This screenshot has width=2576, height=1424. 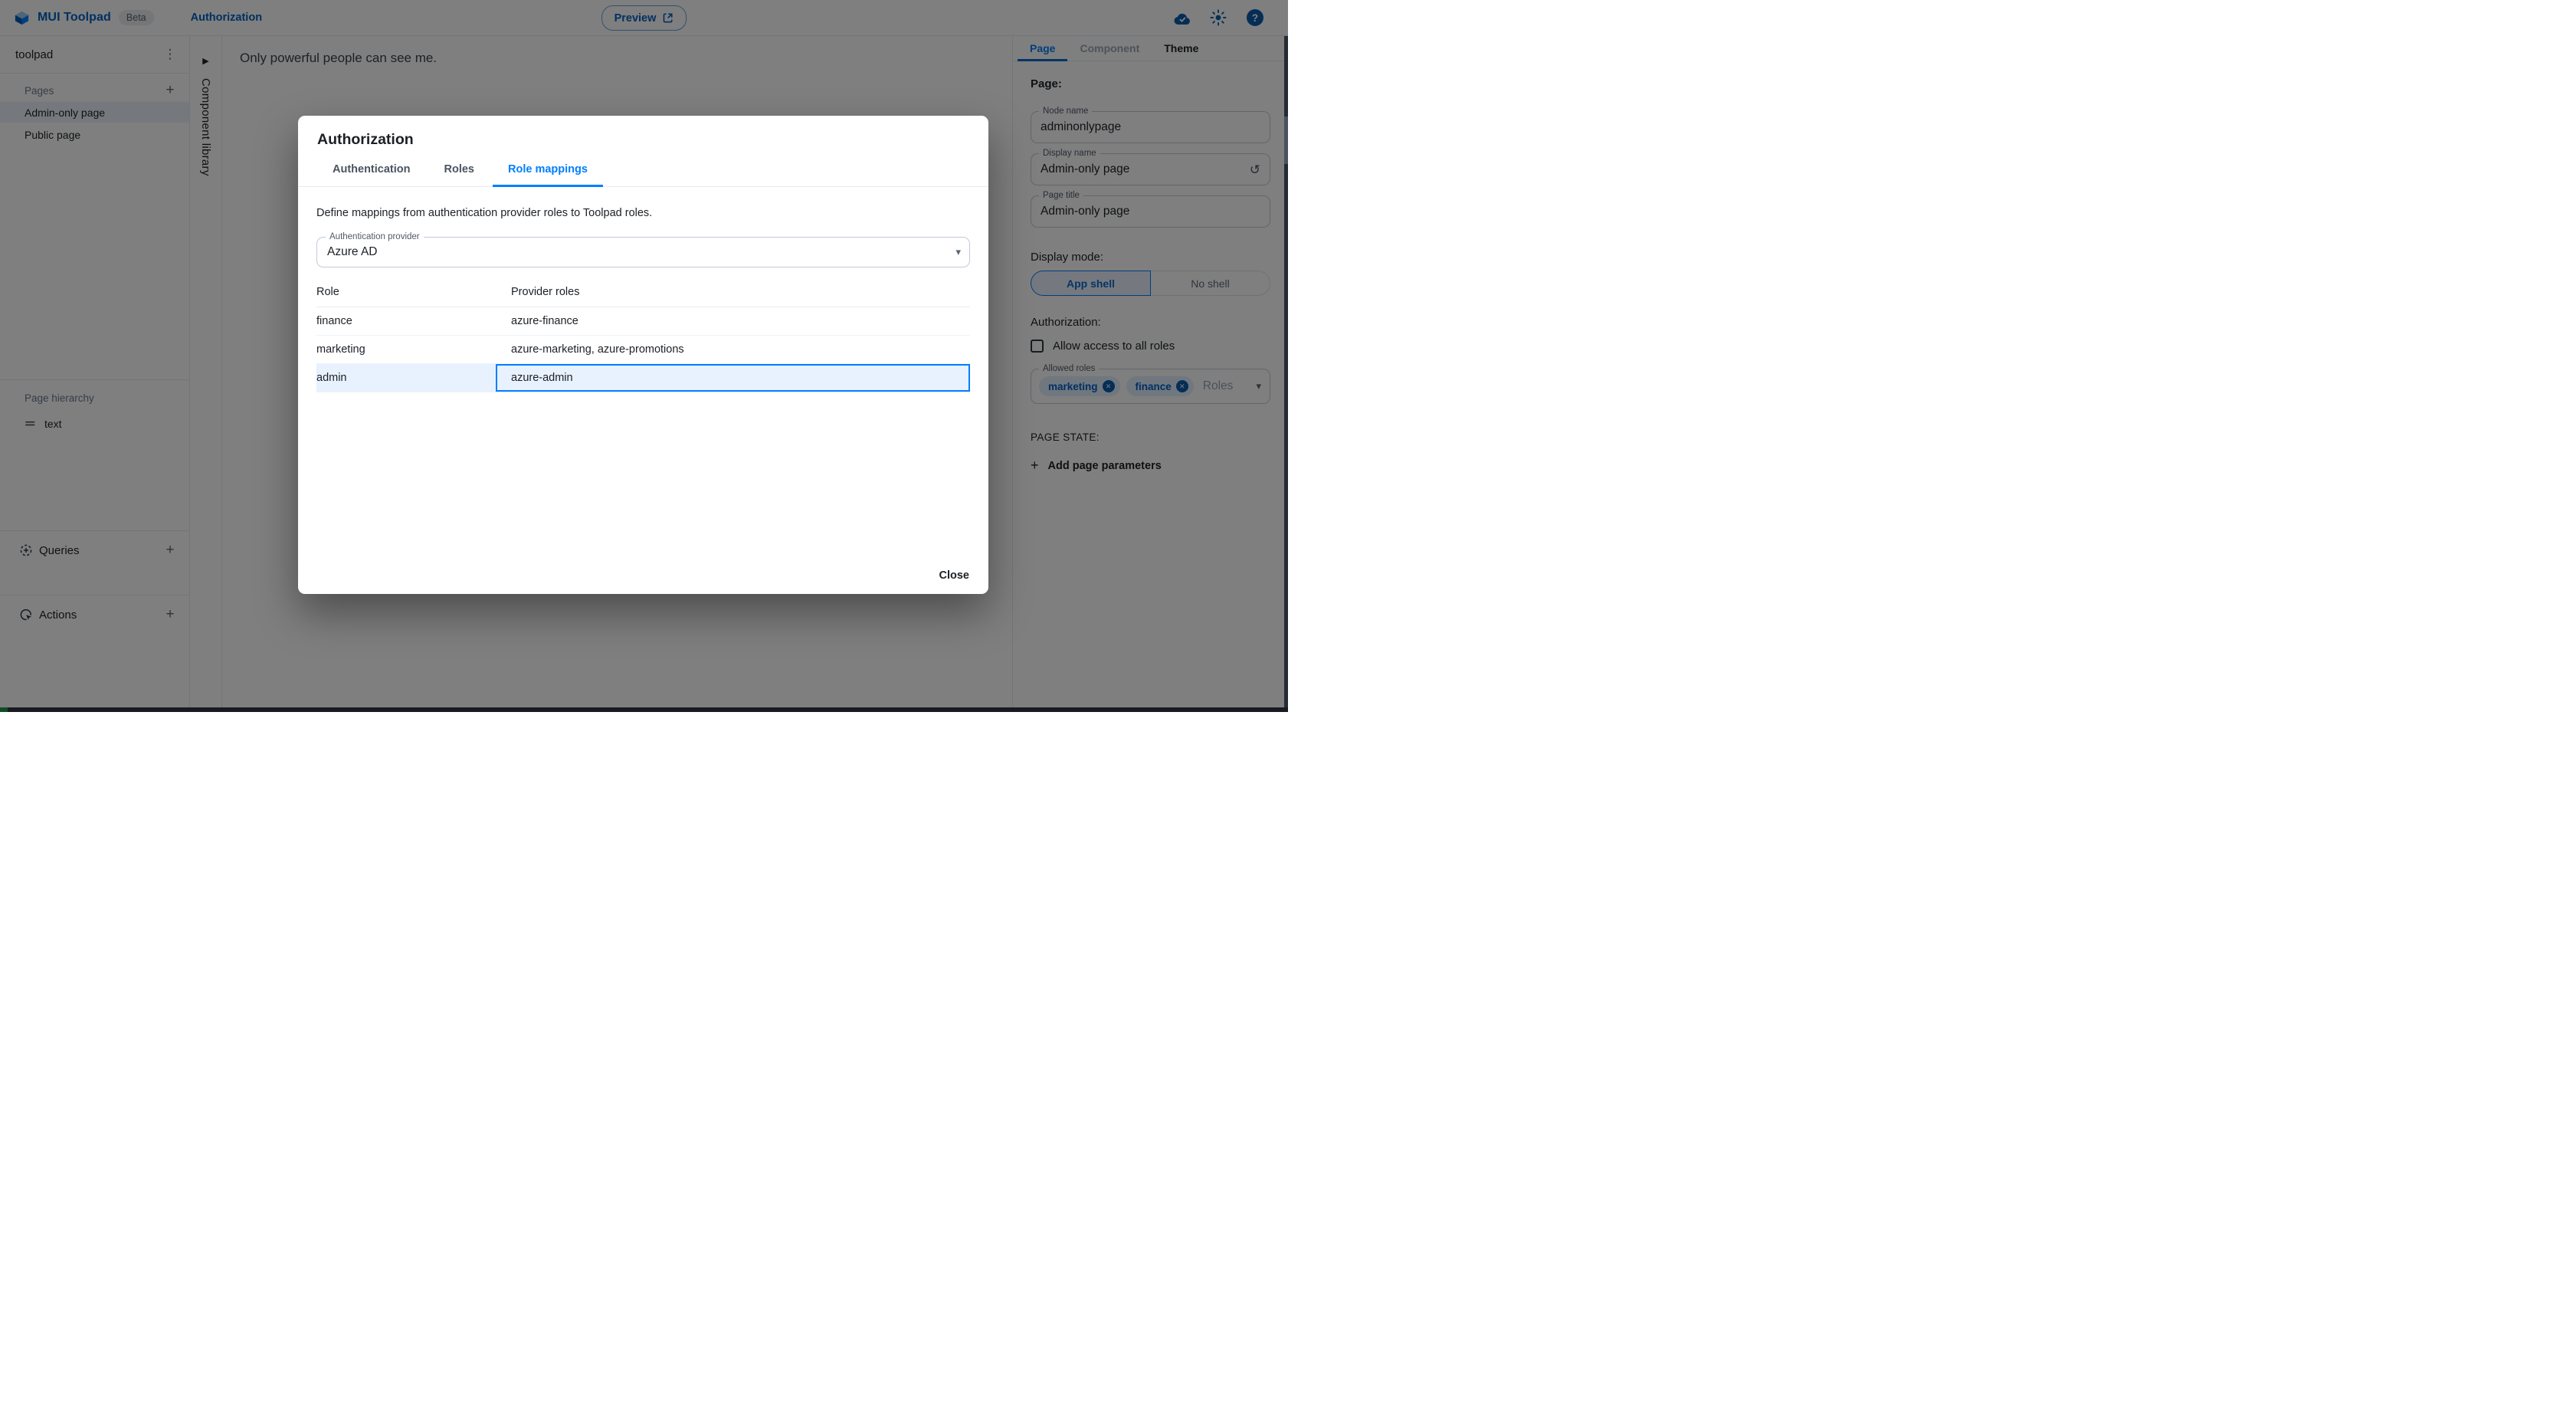 I want to click on dialog-title: Authorization, so click(x=366, y=139).